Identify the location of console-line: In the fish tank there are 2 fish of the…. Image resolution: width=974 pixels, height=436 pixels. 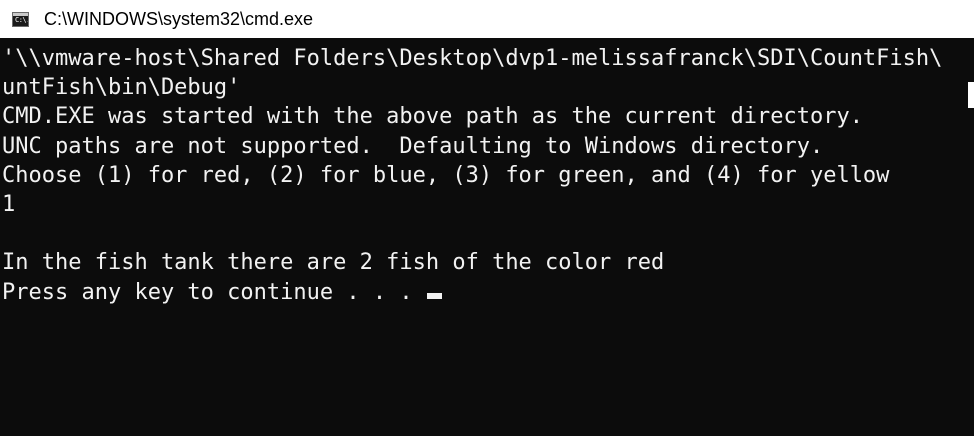
(333, 263).